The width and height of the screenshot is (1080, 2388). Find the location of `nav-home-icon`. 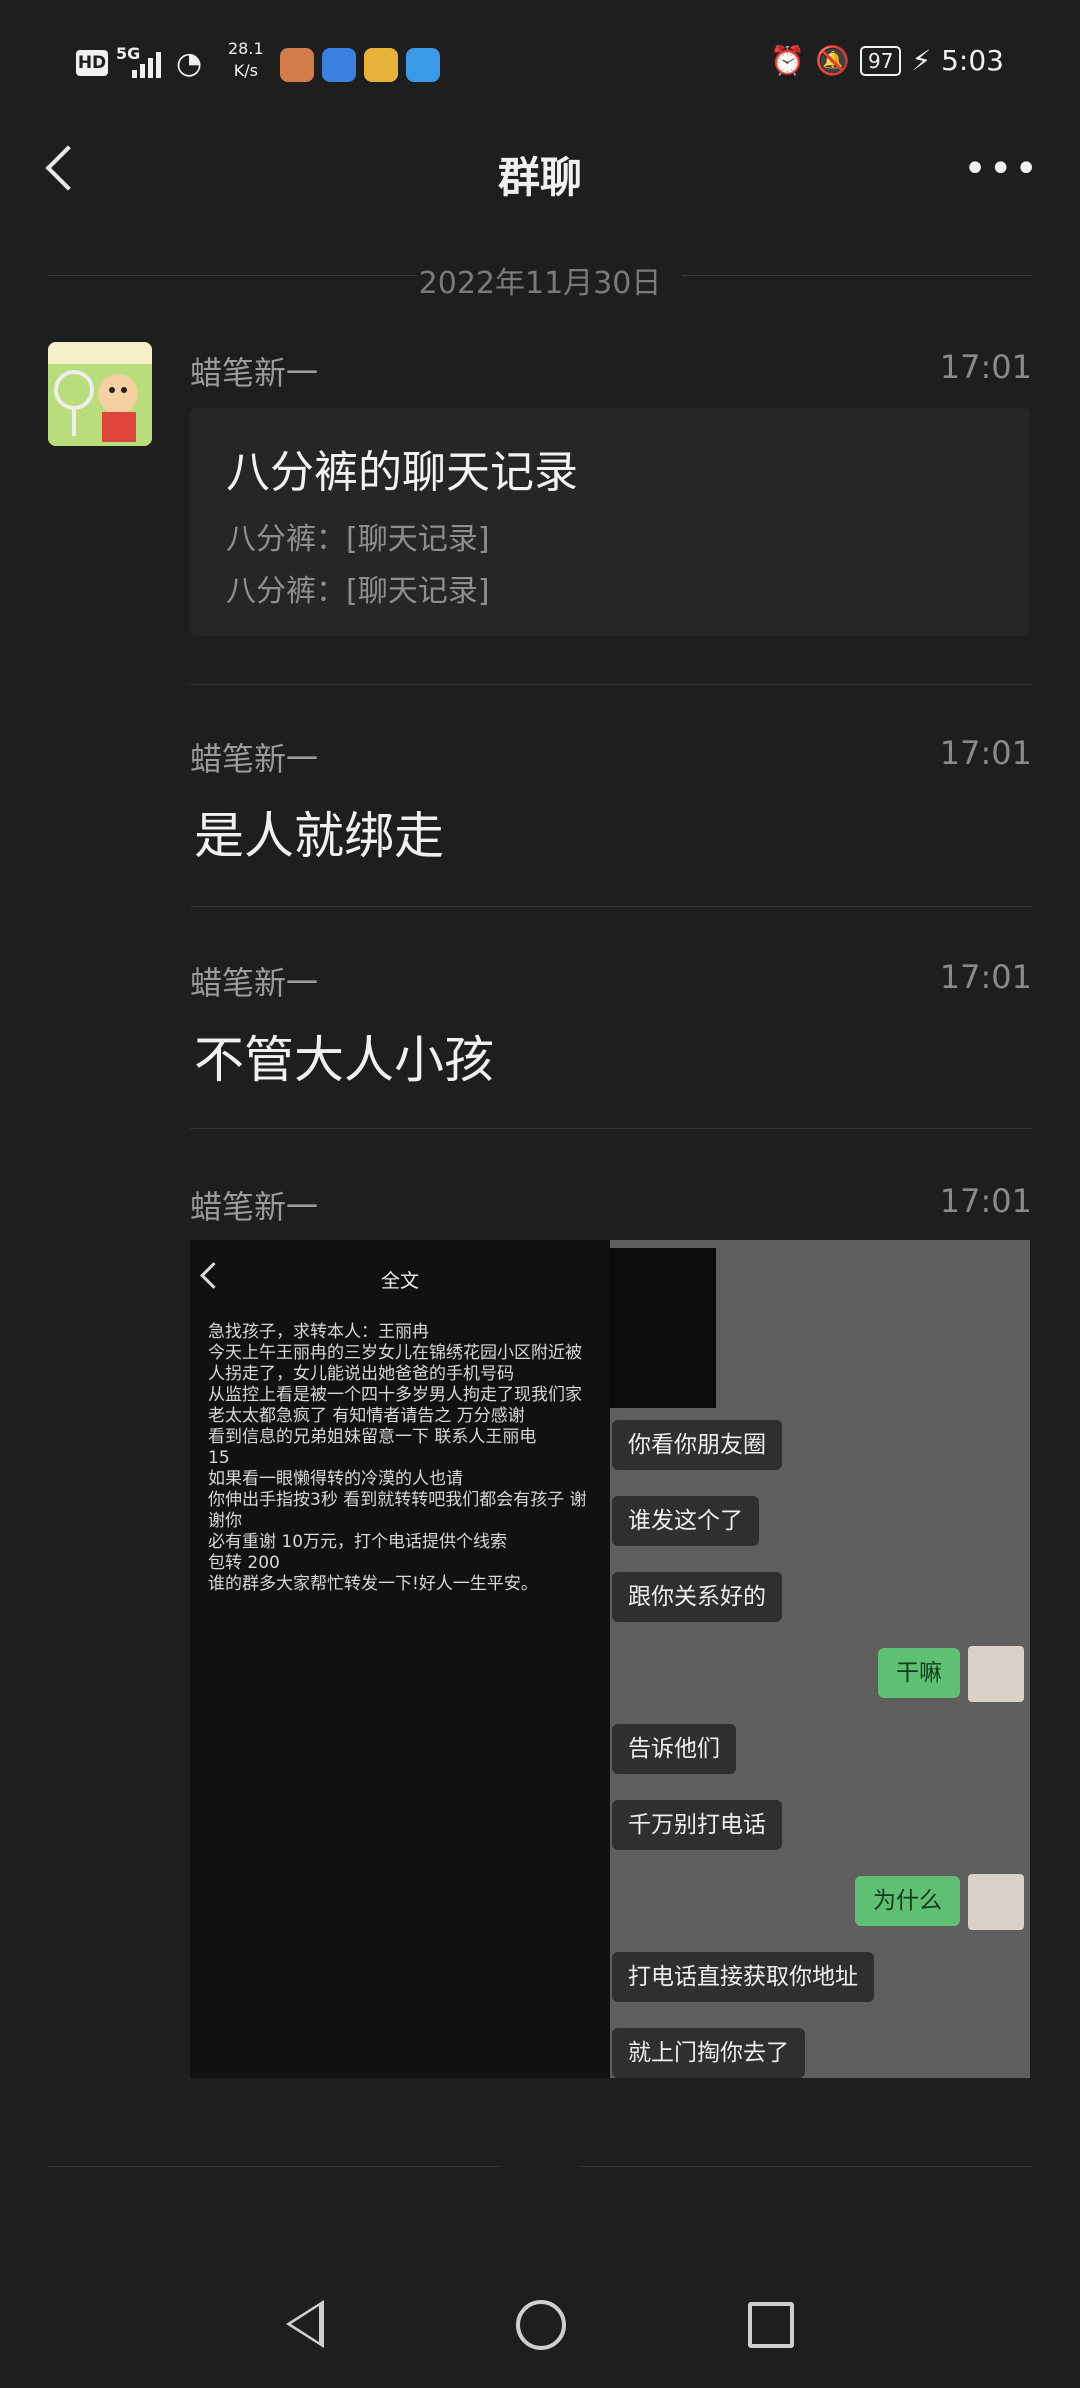

nav-home-icon is located at coordinates (541, 2325).